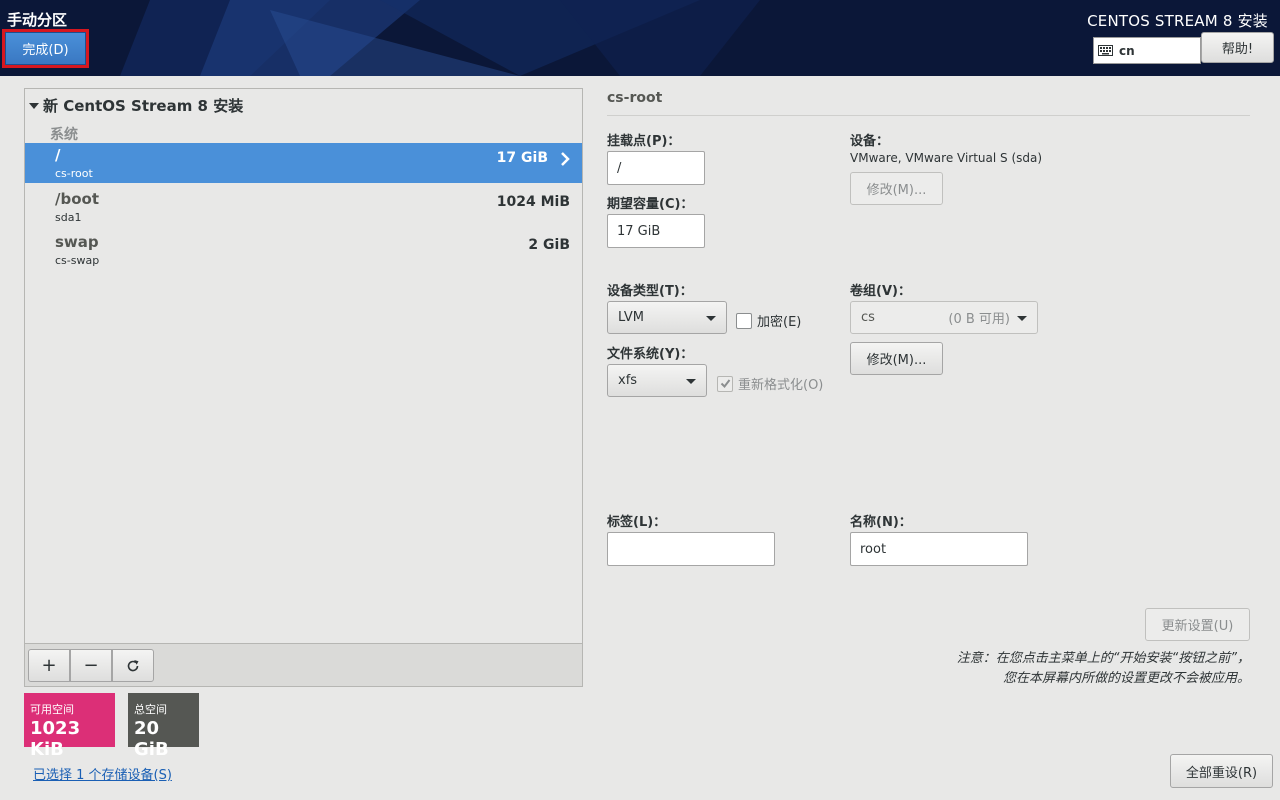 Image resolution: width=1280 pixels, height=800 pixels. Describe the element at coordinates (635, 98) in the screenshot. I see `detail-title: cs-root` at that location.